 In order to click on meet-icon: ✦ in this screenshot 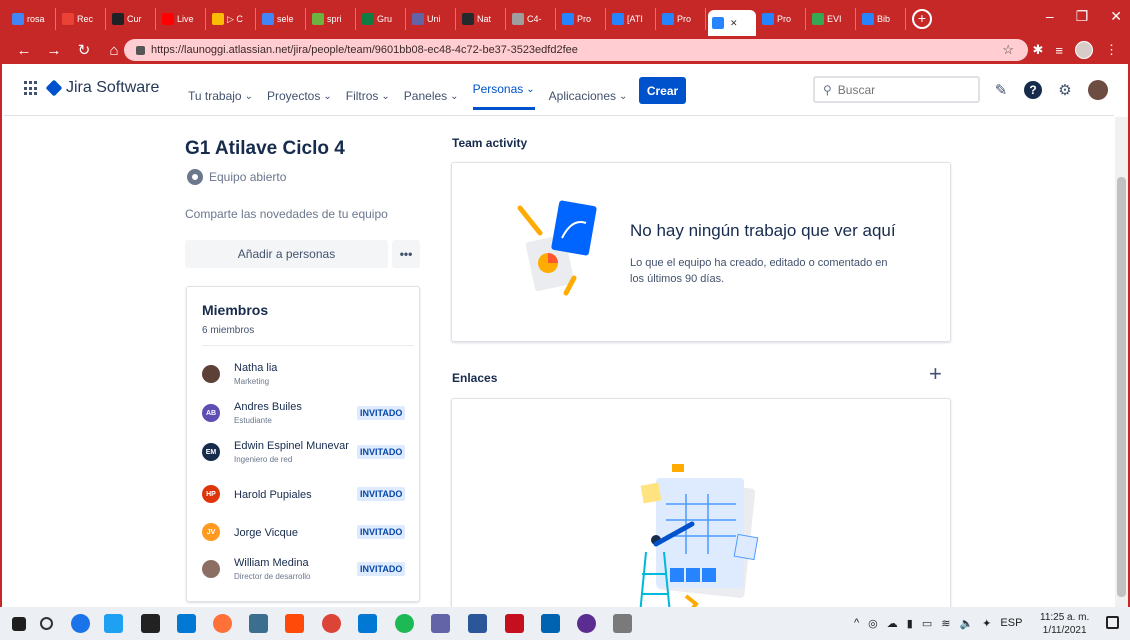, I will do `click(986, 623)`.